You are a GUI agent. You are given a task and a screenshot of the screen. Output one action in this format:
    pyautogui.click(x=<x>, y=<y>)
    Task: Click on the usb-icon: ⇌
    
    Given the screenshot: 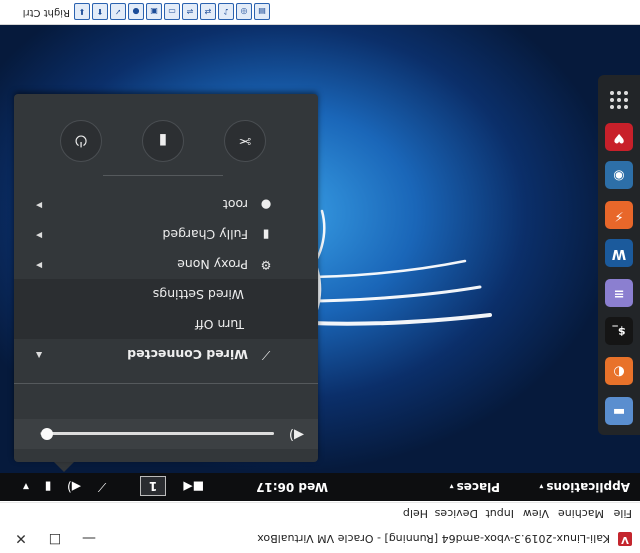 What is the action you would take?
    pyautogui.click(x=190, y=11)
    